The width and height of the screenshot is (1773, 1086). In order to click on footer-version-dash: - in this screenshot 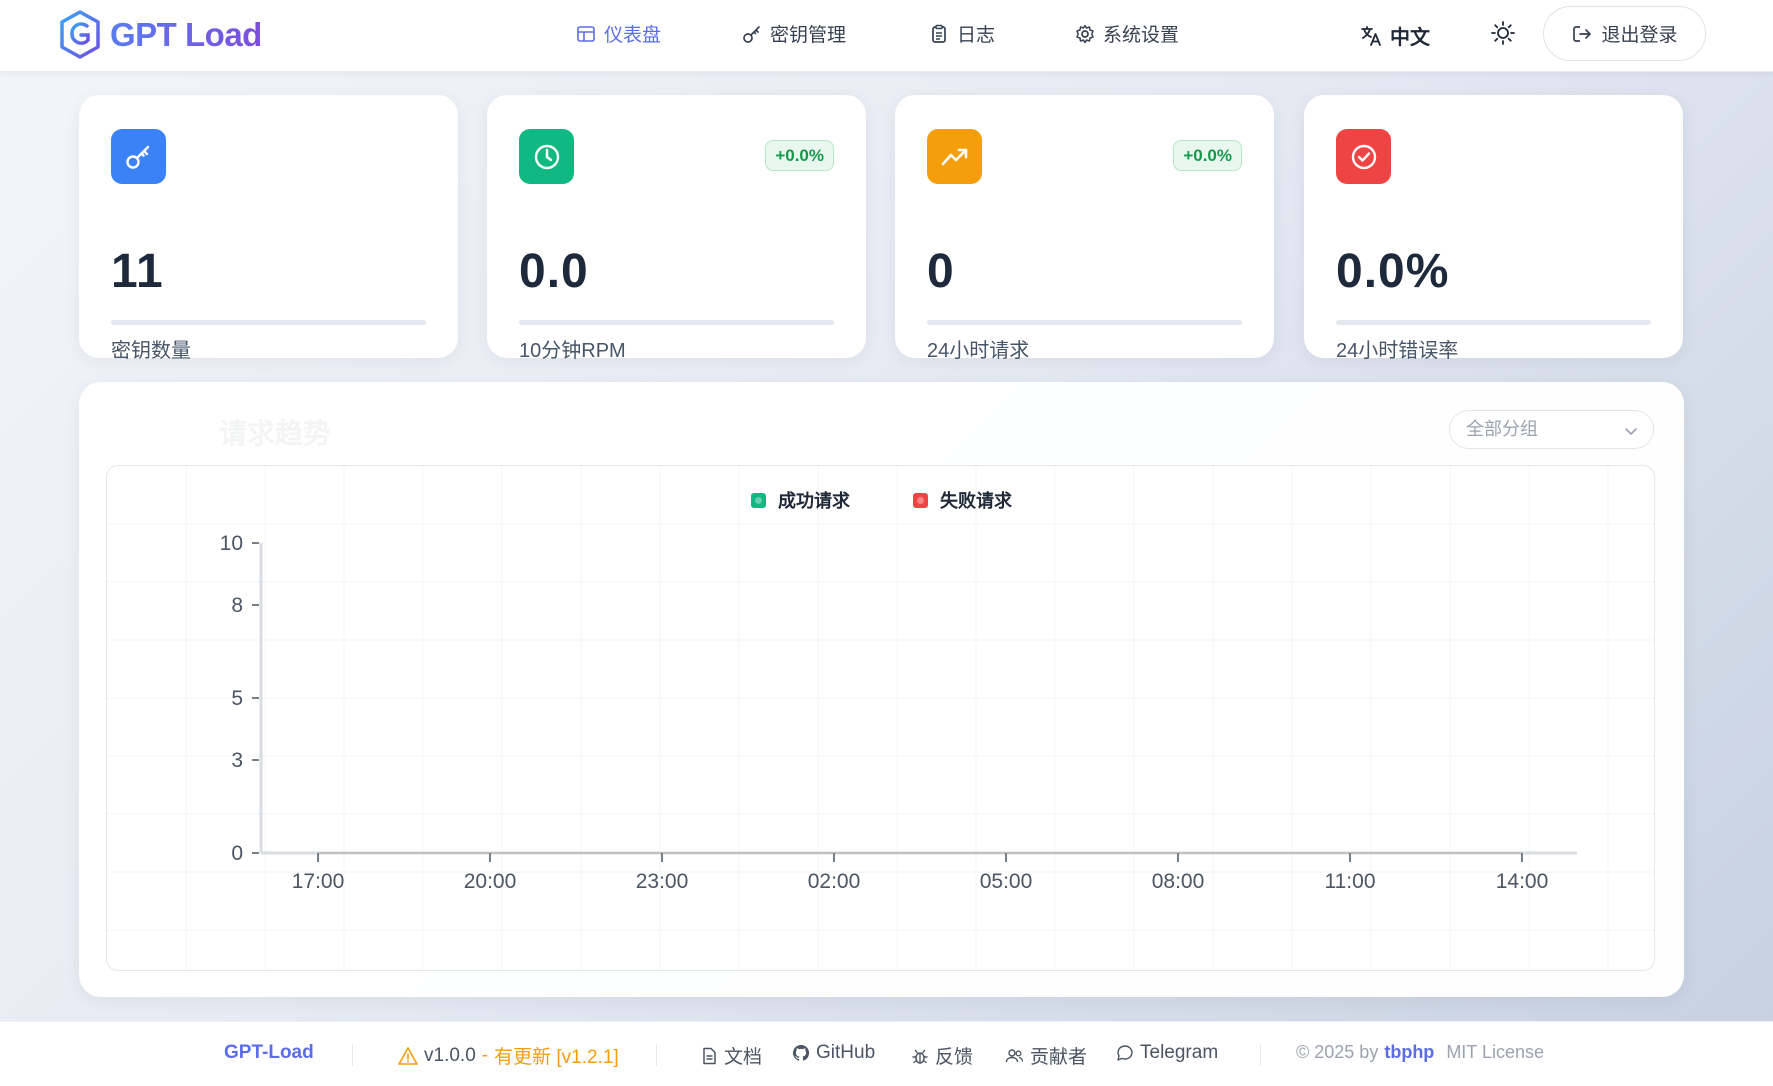, I will do `click(485, 1055)`.